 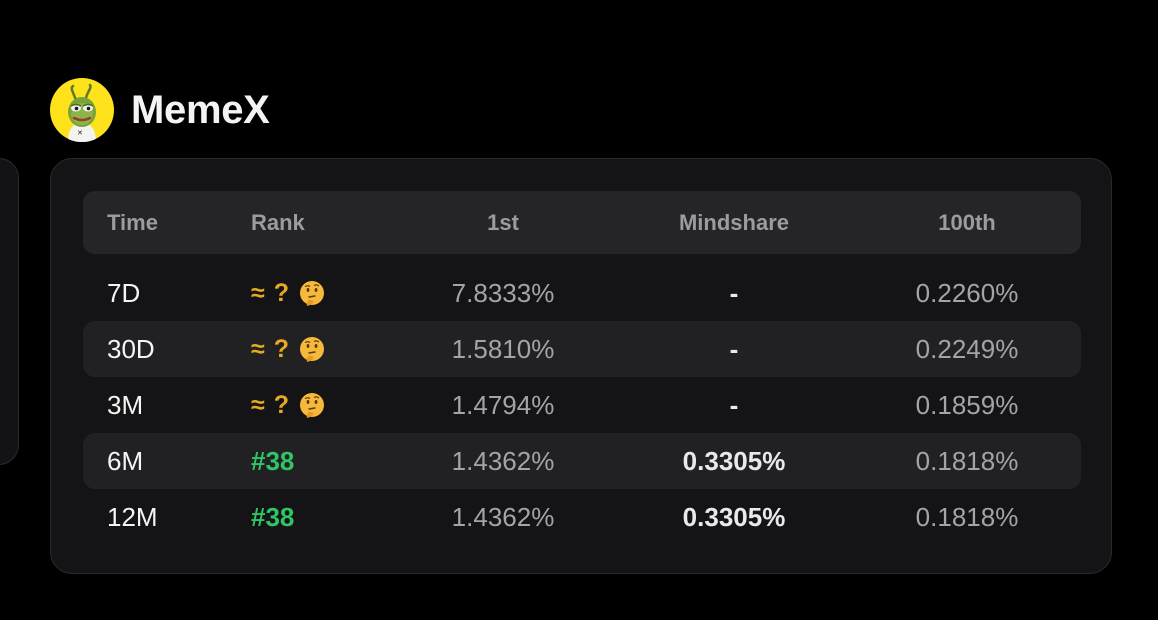 I want to click on project-header: ✕ MemeX, so click(x=160, y=110).